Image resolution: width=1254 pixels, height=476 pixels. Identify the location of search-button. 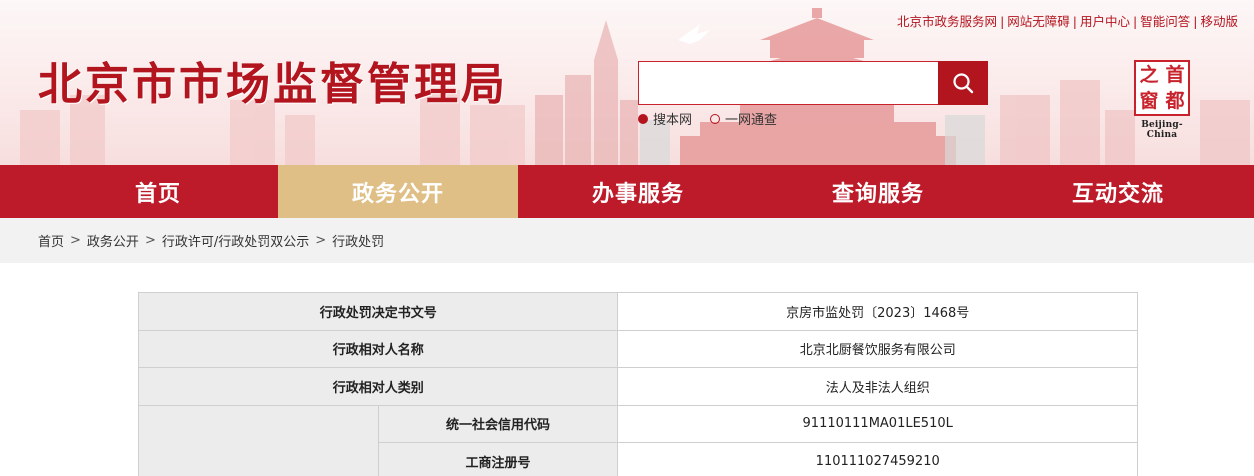
(963, 83).